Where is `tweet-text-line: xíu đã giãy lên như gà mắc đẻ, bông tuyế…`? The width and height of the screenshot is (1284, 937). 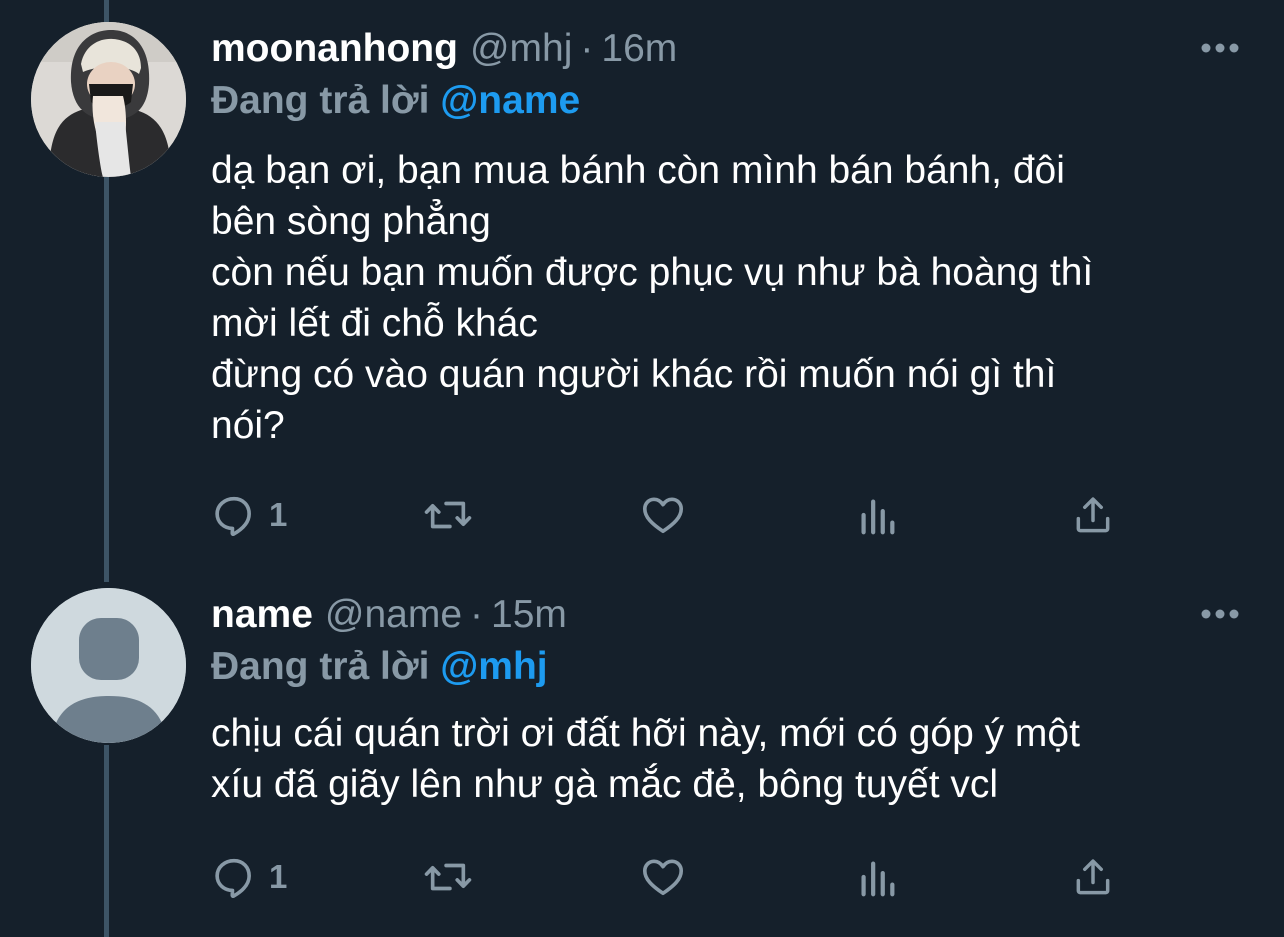
tweet-text-line: xíu đã giãy lên như gà mắc đẻ, bông tuyế… is located at coordinates (605, 784).